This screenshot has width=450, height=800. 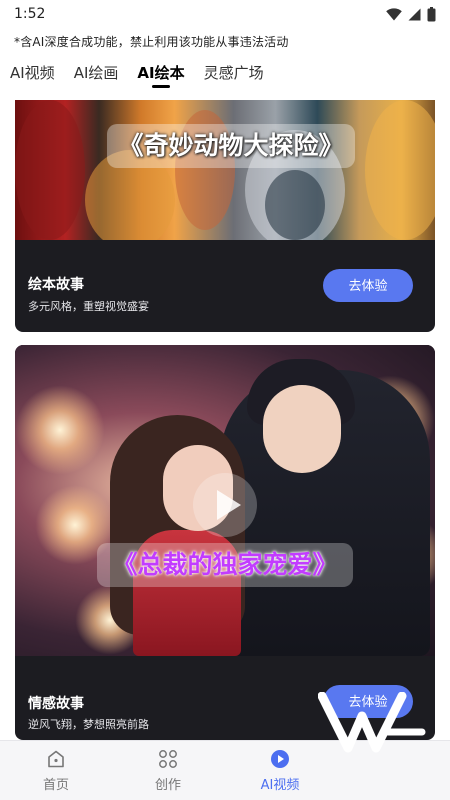 I want to click on illustration-man-face, so click(x=302, y=429).